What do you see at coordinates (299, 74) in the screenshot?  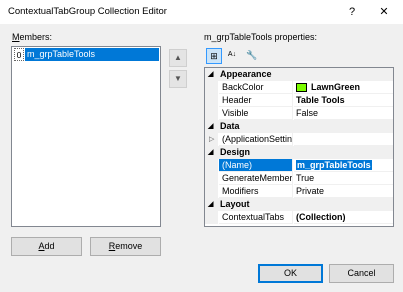 I see `category-appearance: ◢ Appearance` at bounding box center [299, 74].